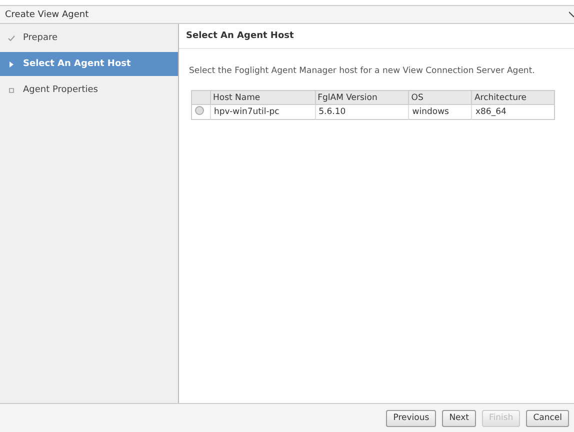 The width and height of the screenshot is (574, 432). Describe the element at coordinates (440, 112) in the screenshot. I see `table-cell: windows` at that location.